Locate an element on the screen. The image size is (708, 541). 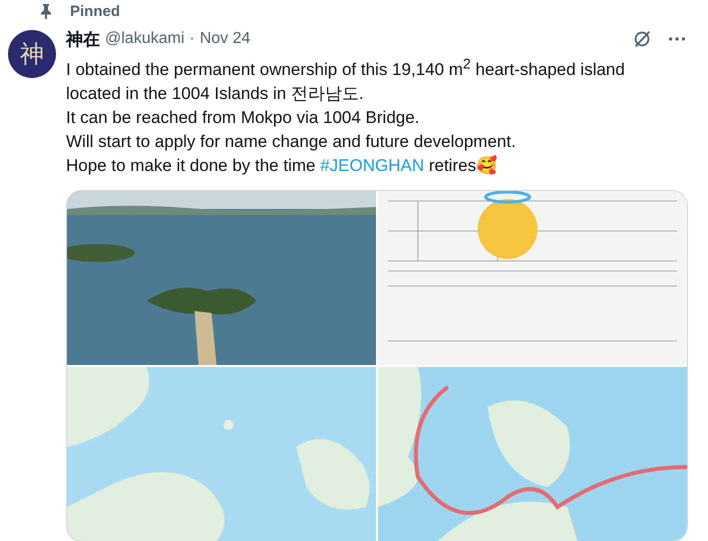
post-text: It can be reached from Mokpo via 1004 Bridge. is located at coordinates (243, 117).